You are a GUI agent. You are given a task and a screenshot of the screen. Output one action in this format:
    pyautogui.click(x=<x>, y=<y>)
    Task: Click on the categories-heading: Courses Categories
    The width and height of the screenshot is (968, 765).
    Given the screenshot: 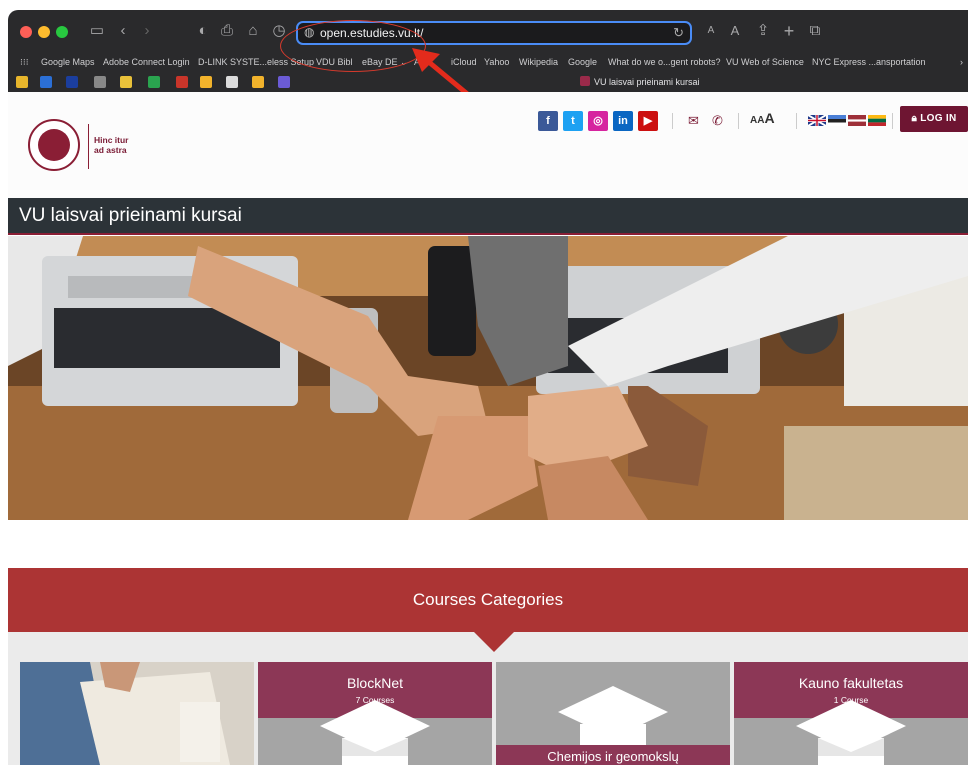 What is the action you would take?
    pyautogui.click(x=488, y=599)
    